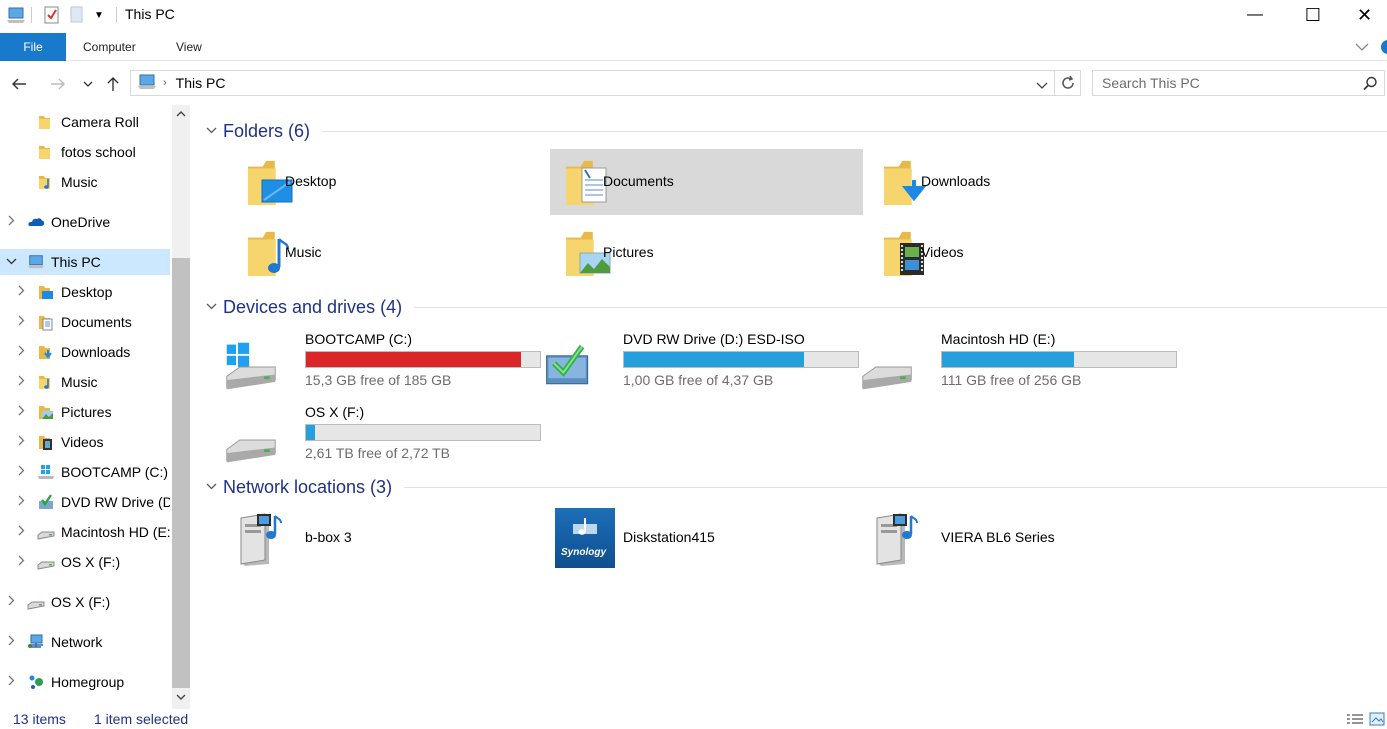  What do you see at coordinates (1255, 15) in the screenshot?
I see `minimize-button: —` at bounding box center [1255, 15].